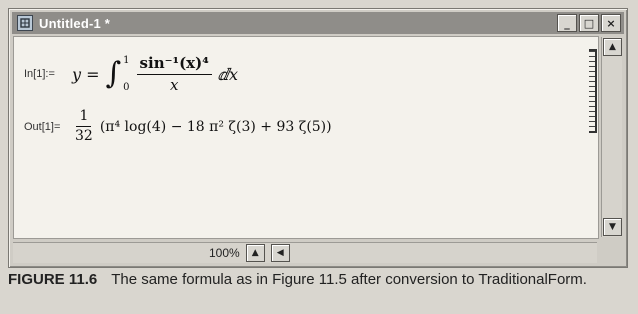 This screenshot has width=638, height=314. What do you see at coordinates (305, 252) in the screenshot?
I see `horizontal-scrollbar: 100% ▲ ◀` at bounding box center [305, 252].